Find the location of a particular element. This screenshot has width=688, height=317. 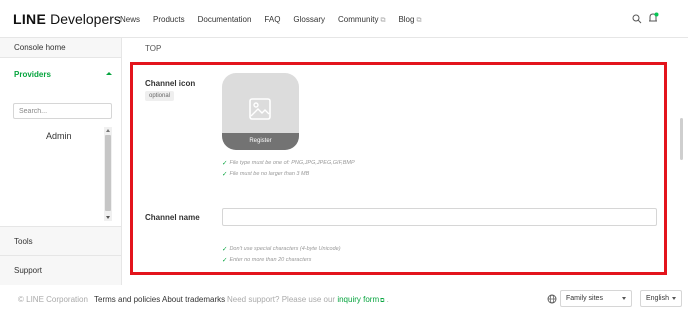

nav-blog-label: Blog is located at coordinates (406, 19).